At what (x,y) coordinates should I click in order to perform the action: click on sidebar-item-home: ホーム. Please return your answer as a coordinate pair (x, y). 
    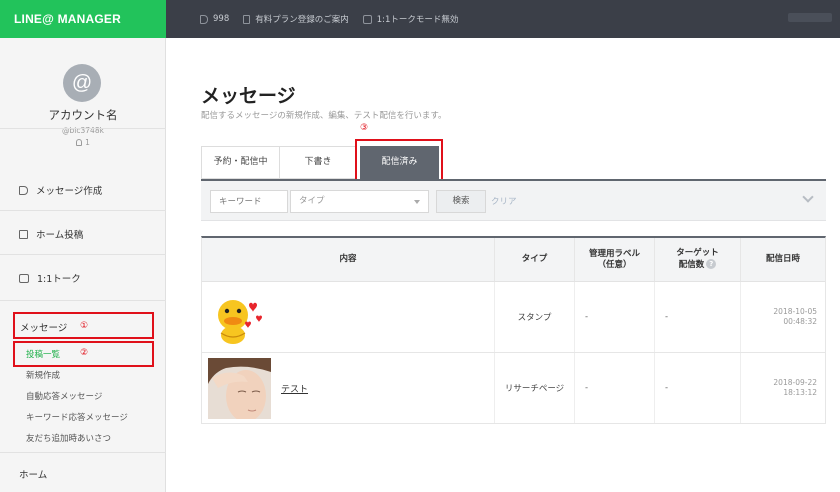
    Looking at the image, I should click on (33, 474).